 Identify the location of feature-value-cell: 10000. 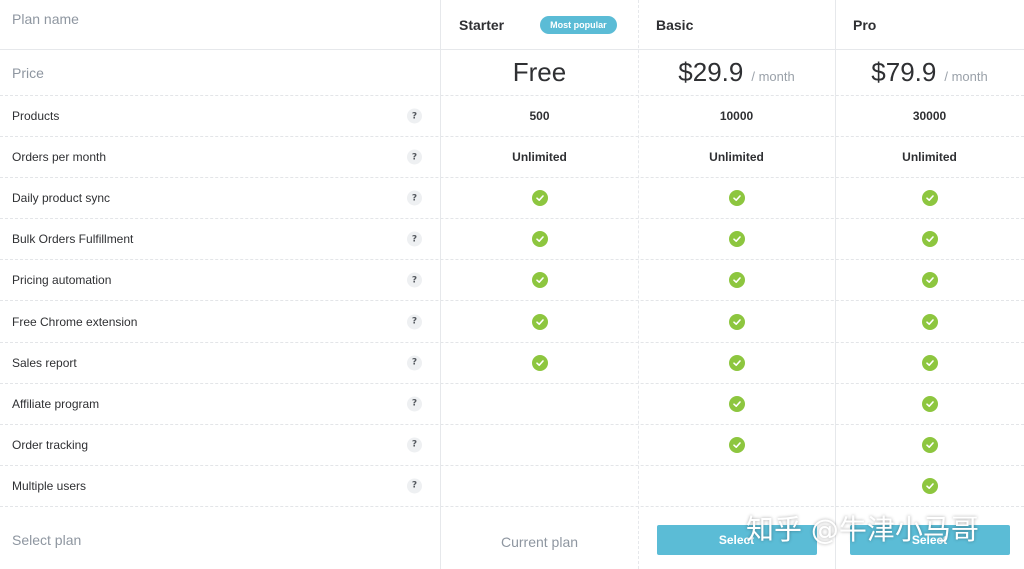
(736, 116).